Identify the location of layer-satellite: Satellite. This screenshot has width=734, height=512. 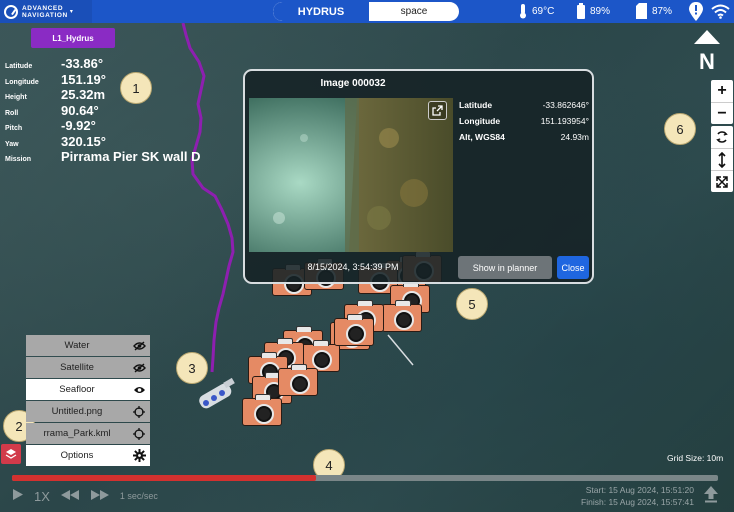
(88, 367).